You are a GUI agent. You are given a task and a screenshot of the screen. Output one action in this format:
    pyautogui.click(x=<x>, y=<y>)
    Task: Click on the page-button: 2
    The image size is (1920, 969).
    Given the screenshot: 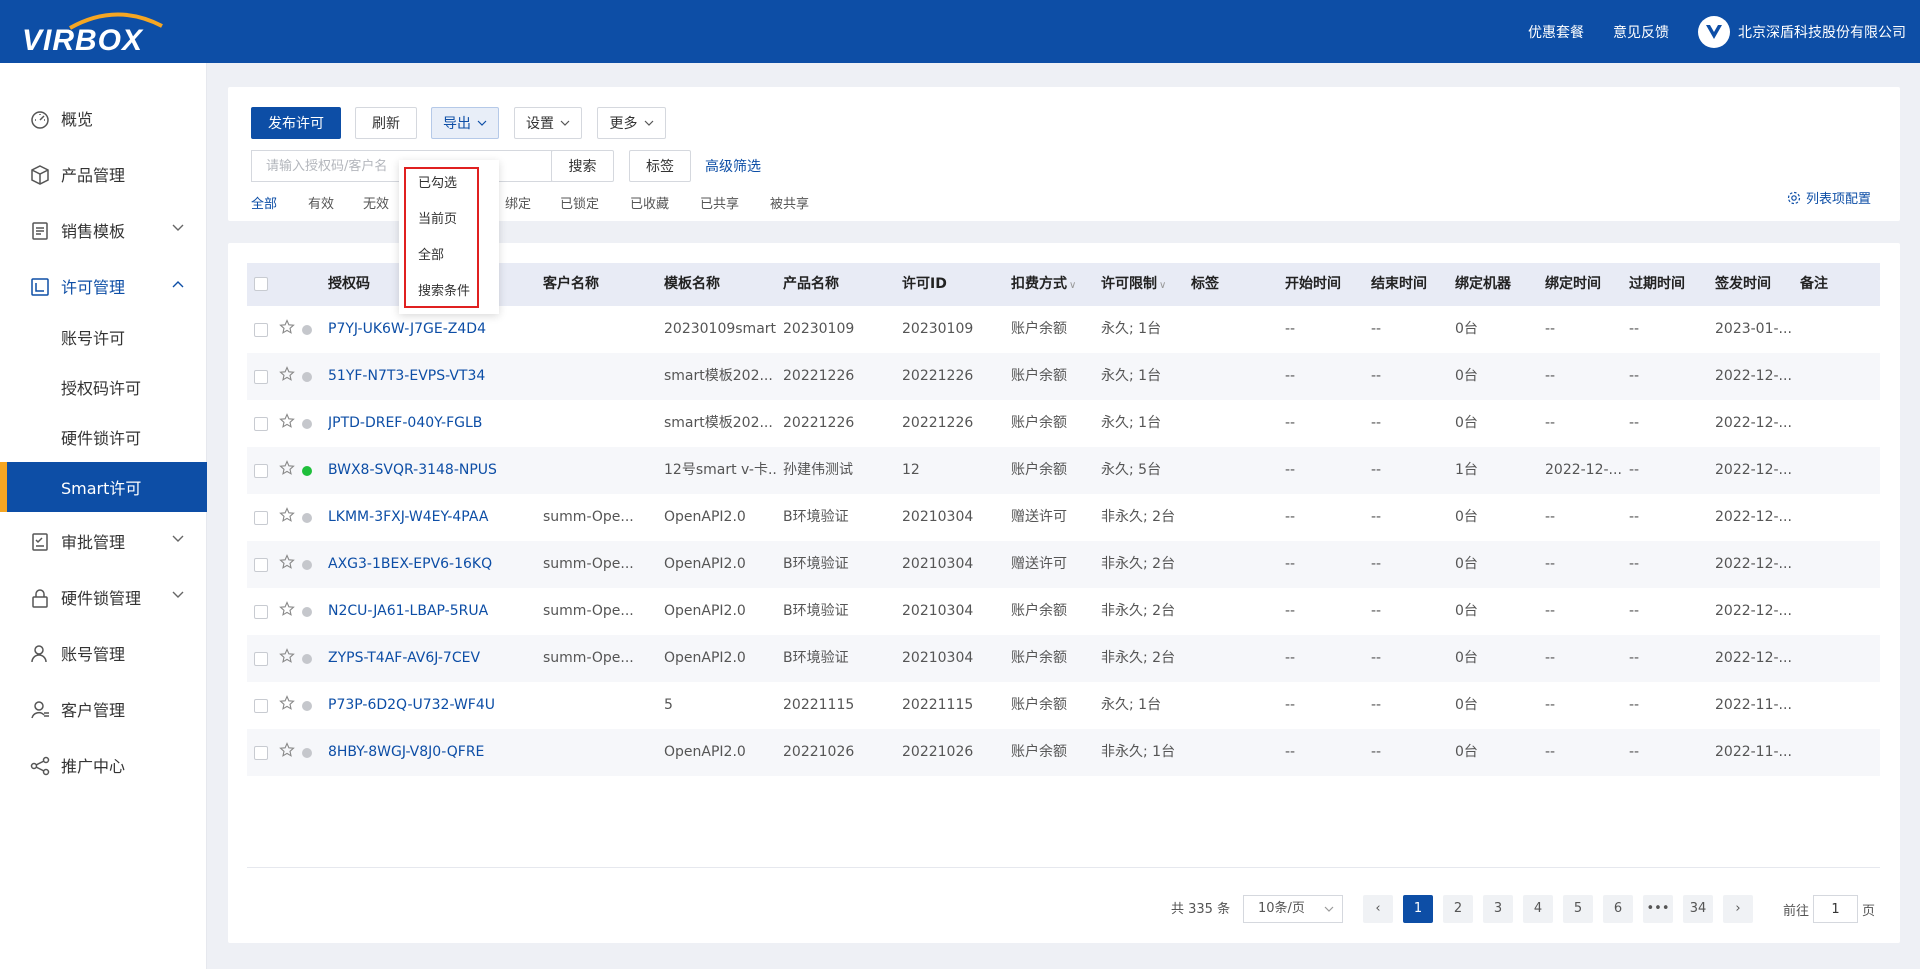 What is the action you would take?
    pyautogui.click(x=1458, y=909)
    